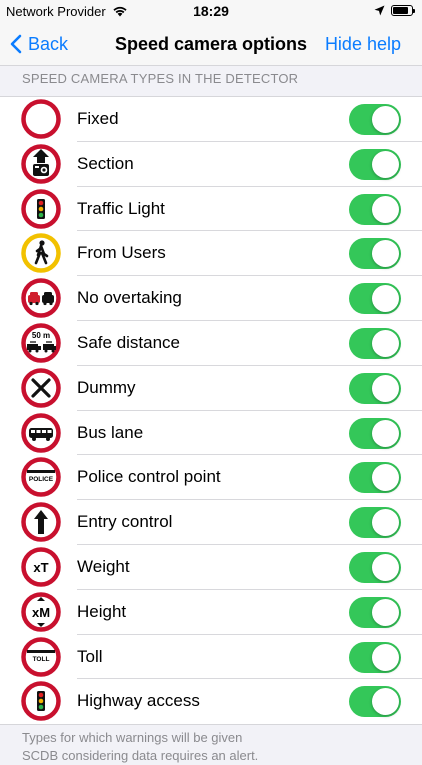 Image resolution: width=422 pixels, height=765 pixels. What do you see at coordinates (211, 343) in the screenshot?
I see `list-item: 50 m Safe distance` at bounding box center [211, 343].